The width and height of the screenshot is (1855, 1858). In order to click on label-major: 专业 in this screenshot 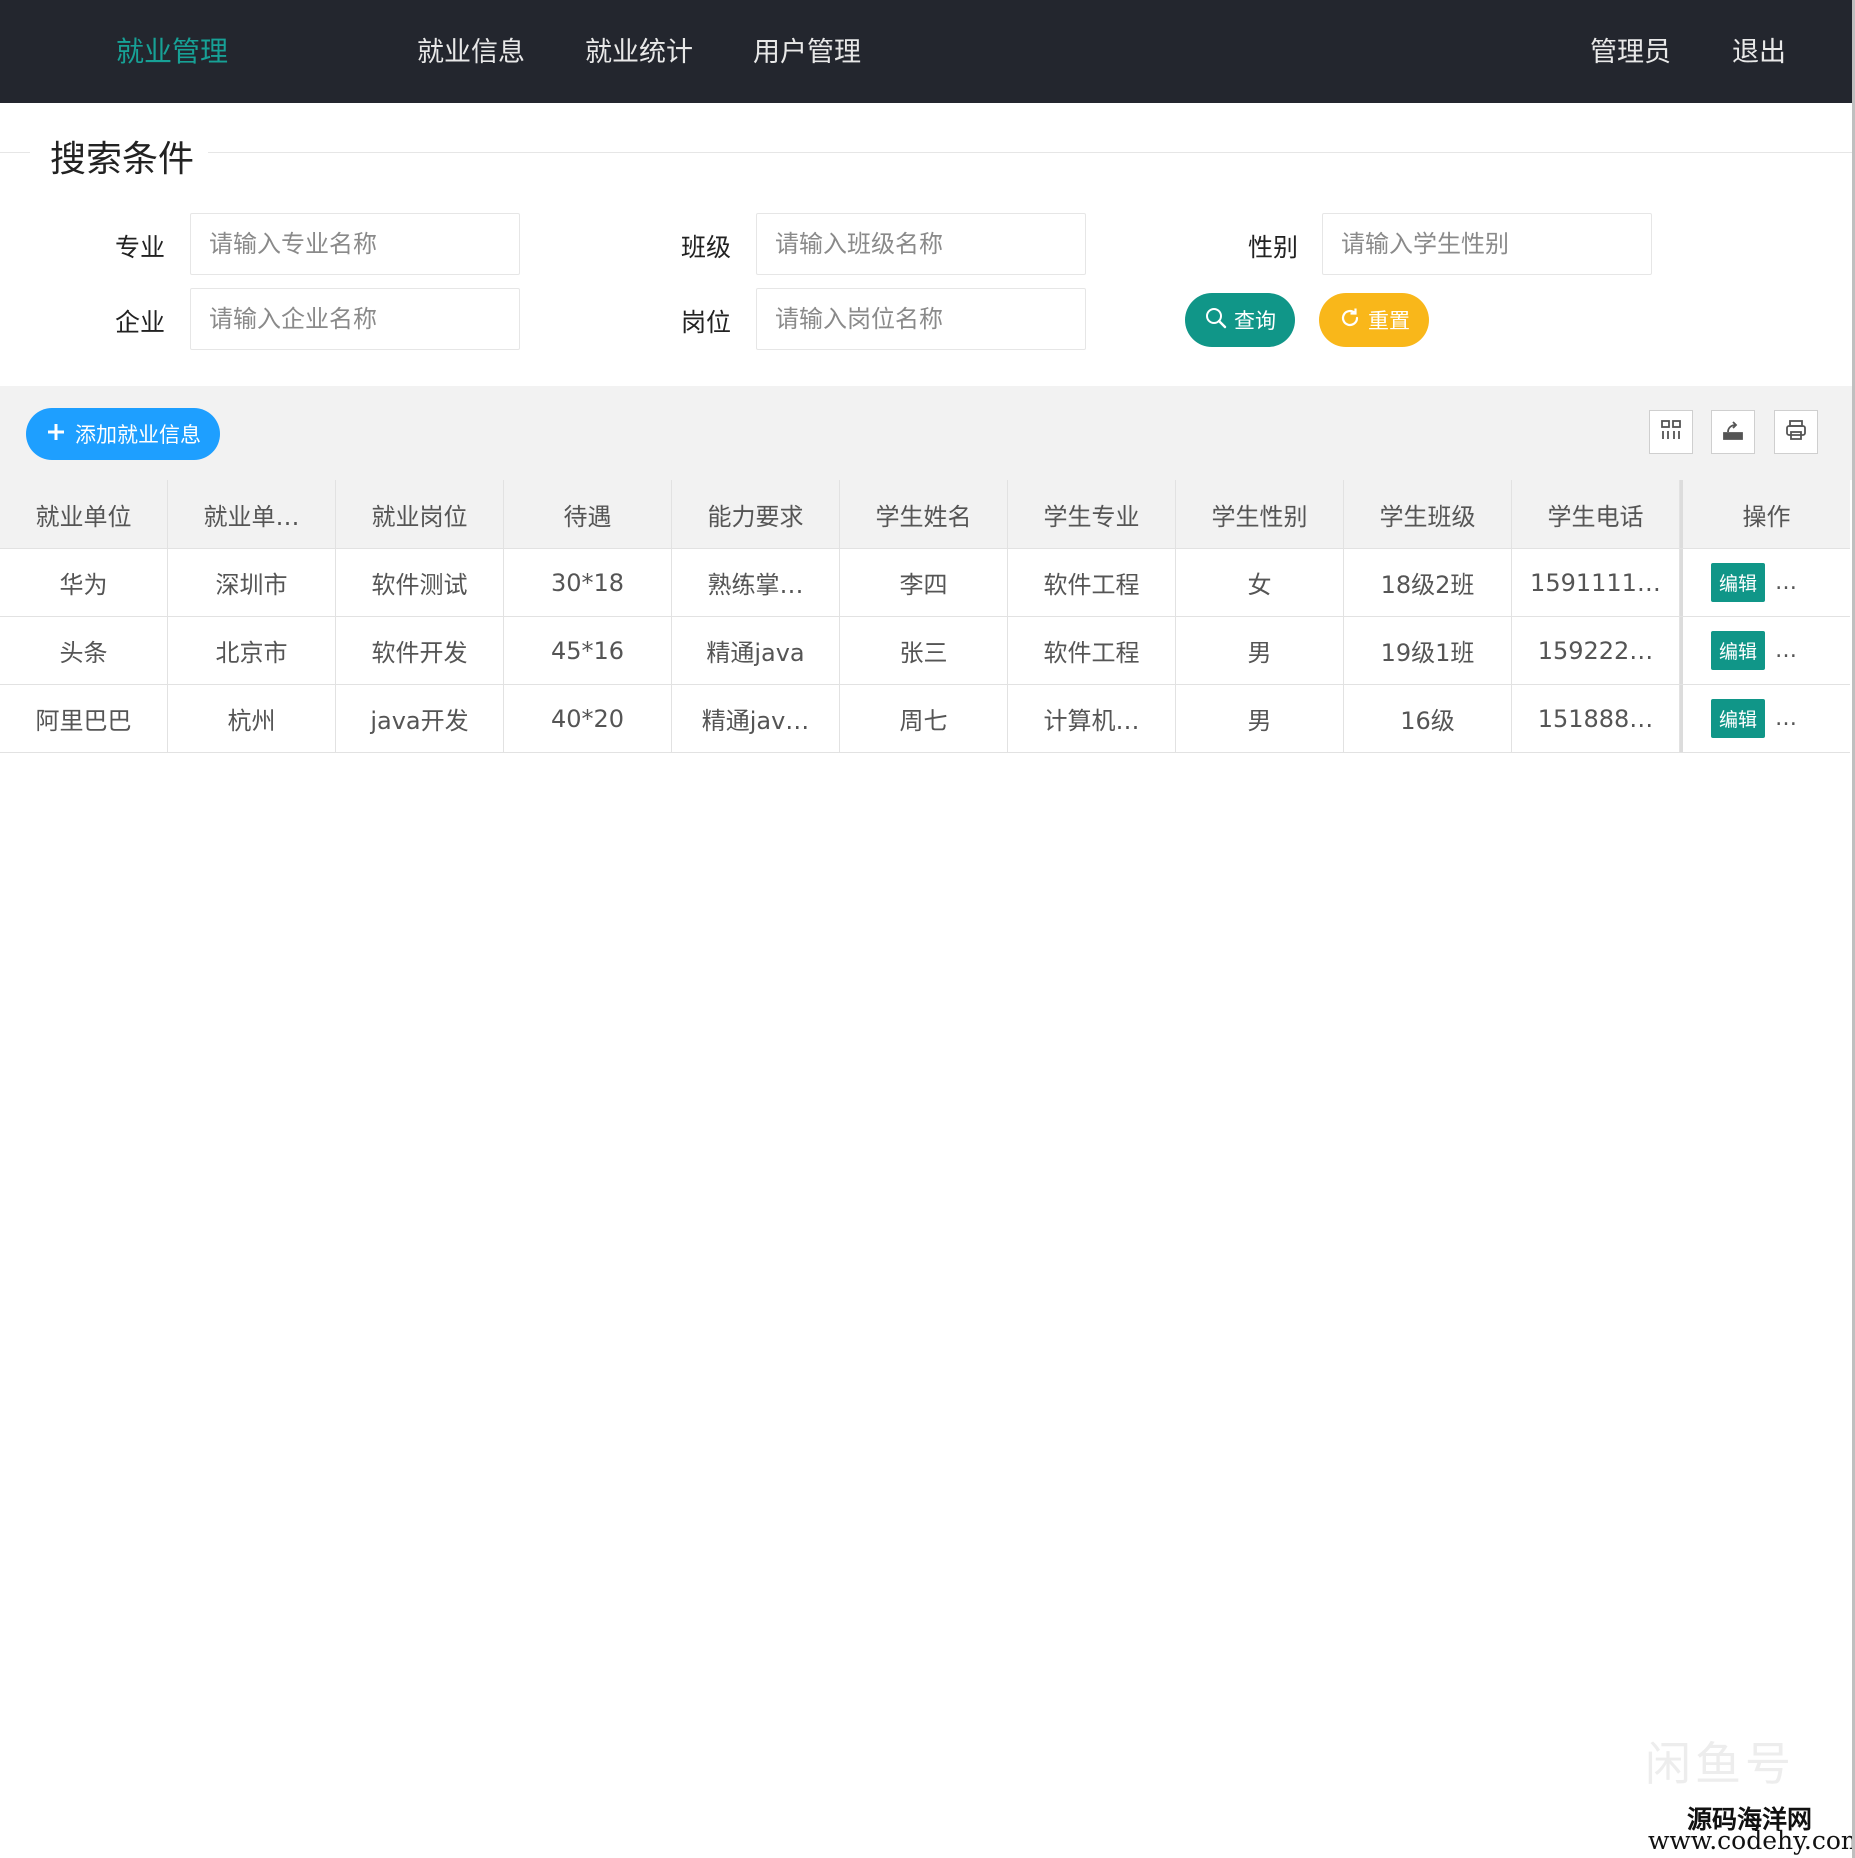, I will do `click(139, 247)`.